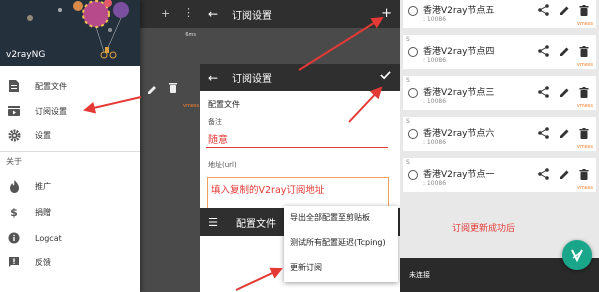 The width and height of the screenshot is (599, 292). Describe the element at coordinates (166, 13) in the screenshot. I see `background-add-icon: +` at that location.